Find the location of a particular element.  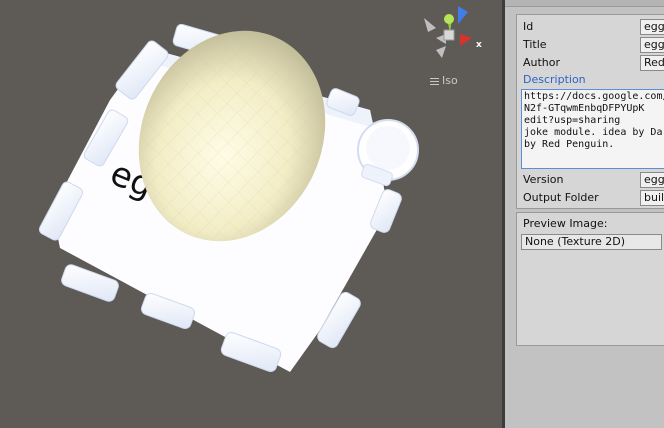

projection-label: Iso is located at coordinates (450, 80).